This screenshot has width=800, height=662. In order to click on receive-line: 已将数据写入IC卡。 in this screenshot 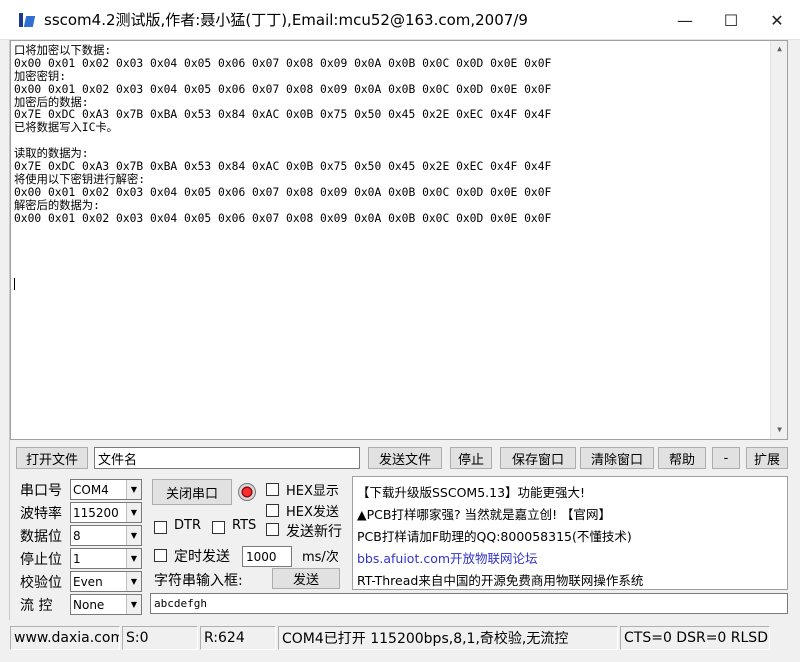, I will do `click(66, 128)`.